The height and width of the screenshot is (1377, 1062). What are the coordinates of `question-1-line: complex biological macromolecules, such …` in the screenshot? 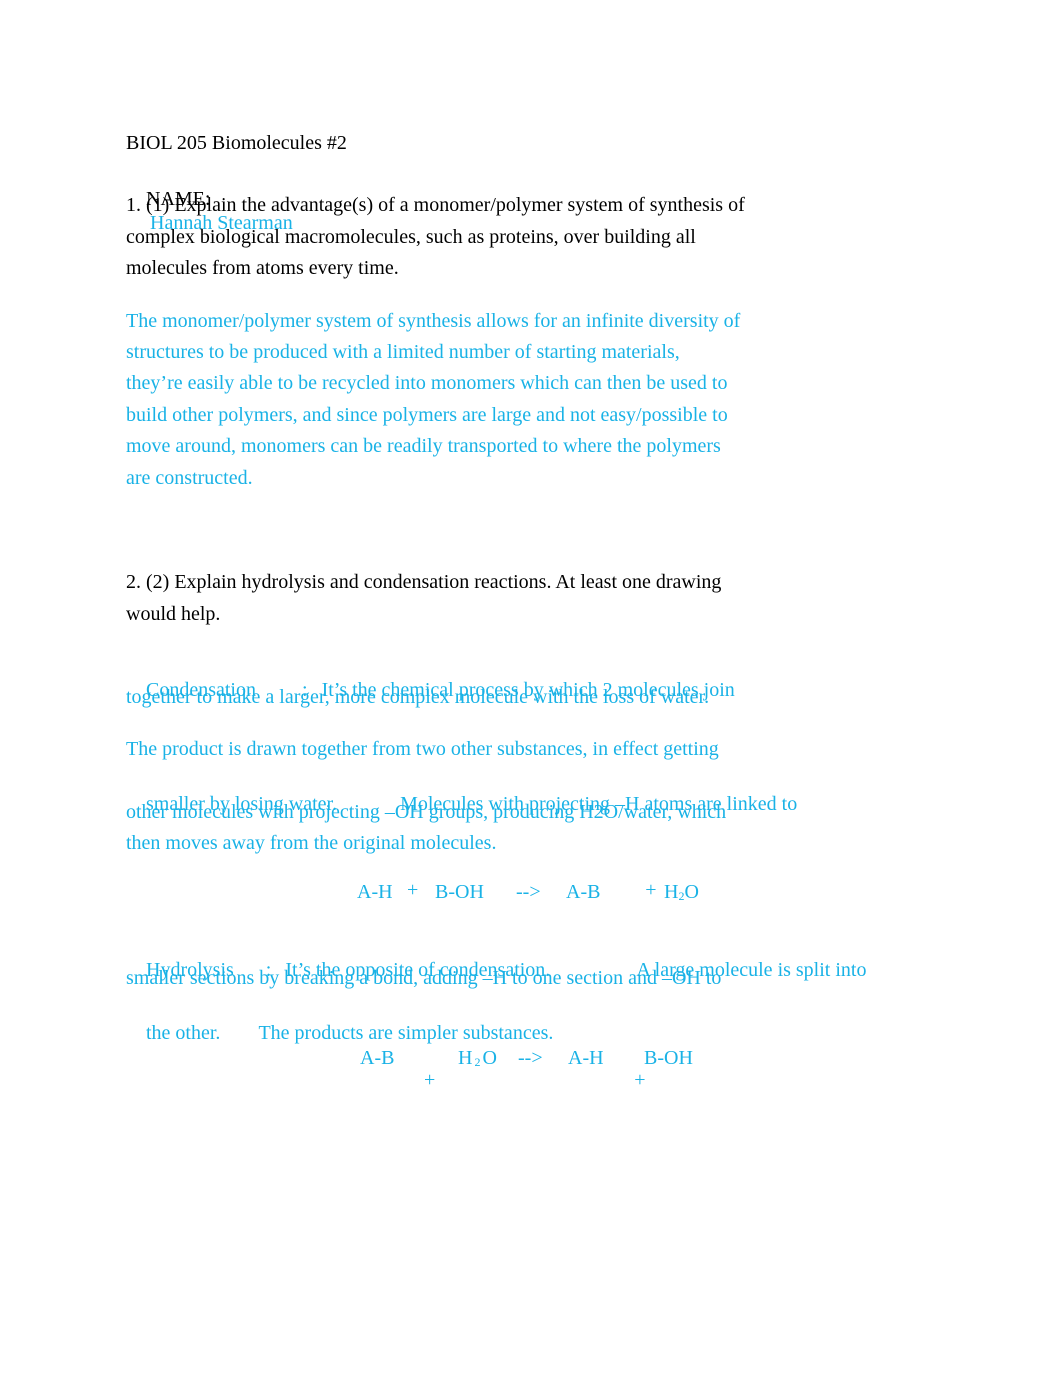 It's located at (411, 237).